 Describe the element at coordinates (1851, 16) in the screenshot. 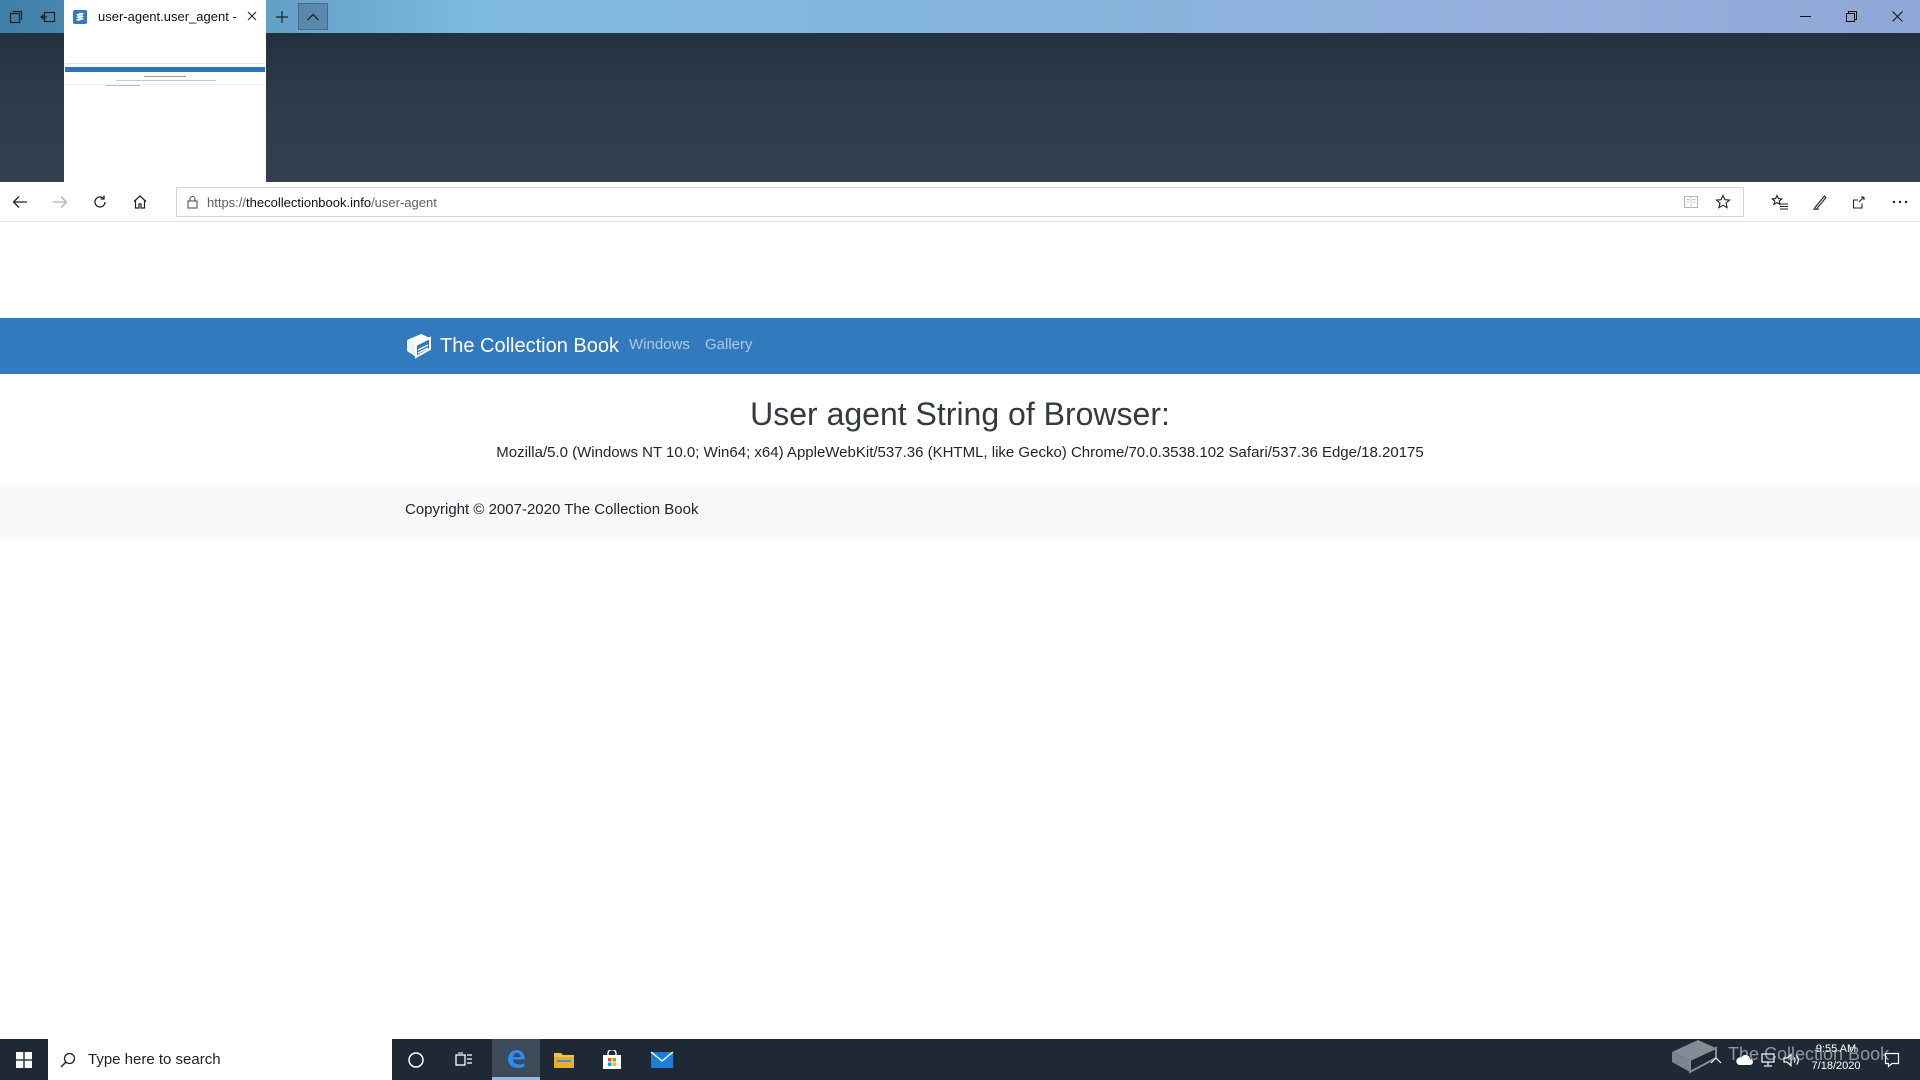

I see `restore-icon` at that location.